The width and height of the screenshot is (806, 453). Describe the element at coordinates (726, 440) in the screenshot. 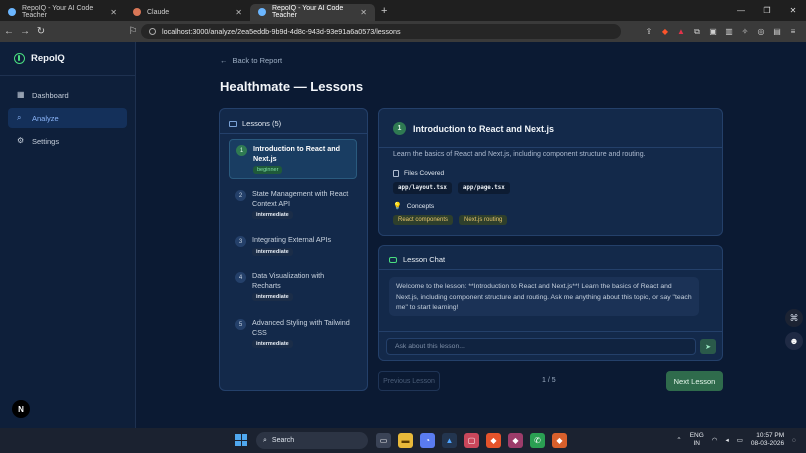

I see `speaker-icon: ◂` at that location.